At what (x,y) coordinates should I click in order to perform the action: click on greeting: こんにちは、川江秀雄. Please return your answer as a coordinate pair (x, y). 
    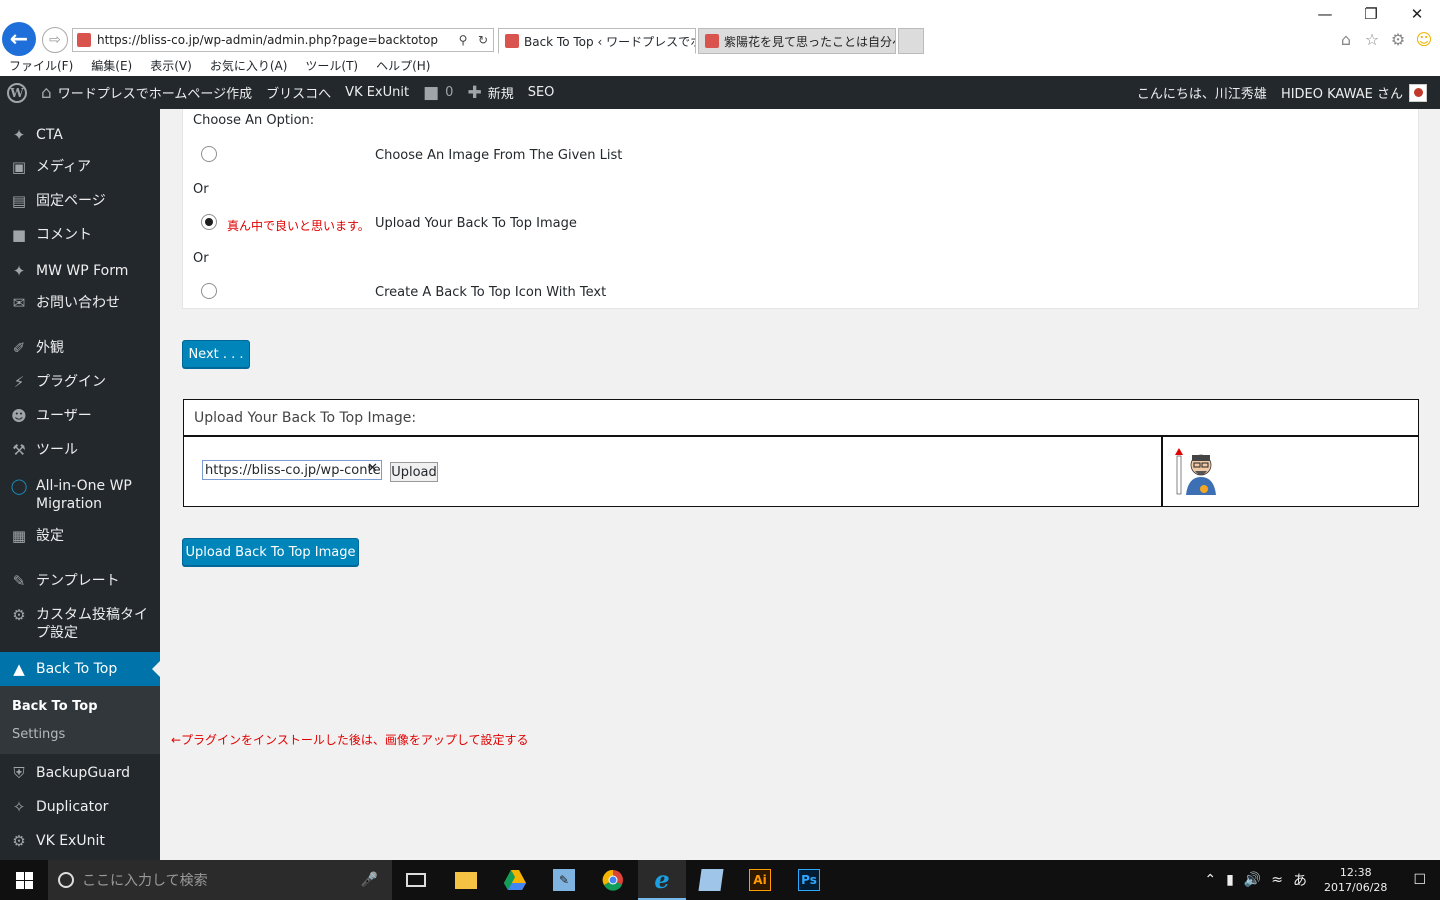
    Looking at the image, I should click on (1202, 92).